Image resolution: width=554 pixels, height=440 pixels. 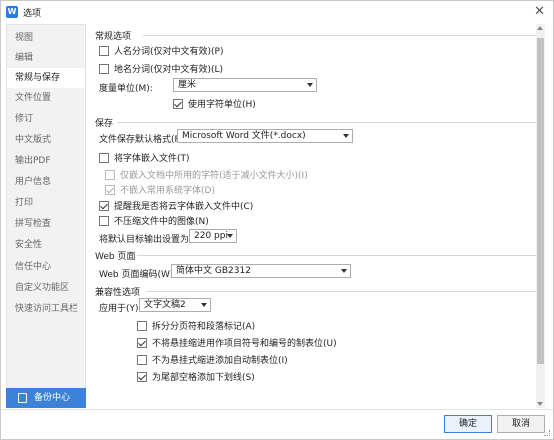 I want to click on sidebar-item-print: 打印, so click(x=46, y=203).